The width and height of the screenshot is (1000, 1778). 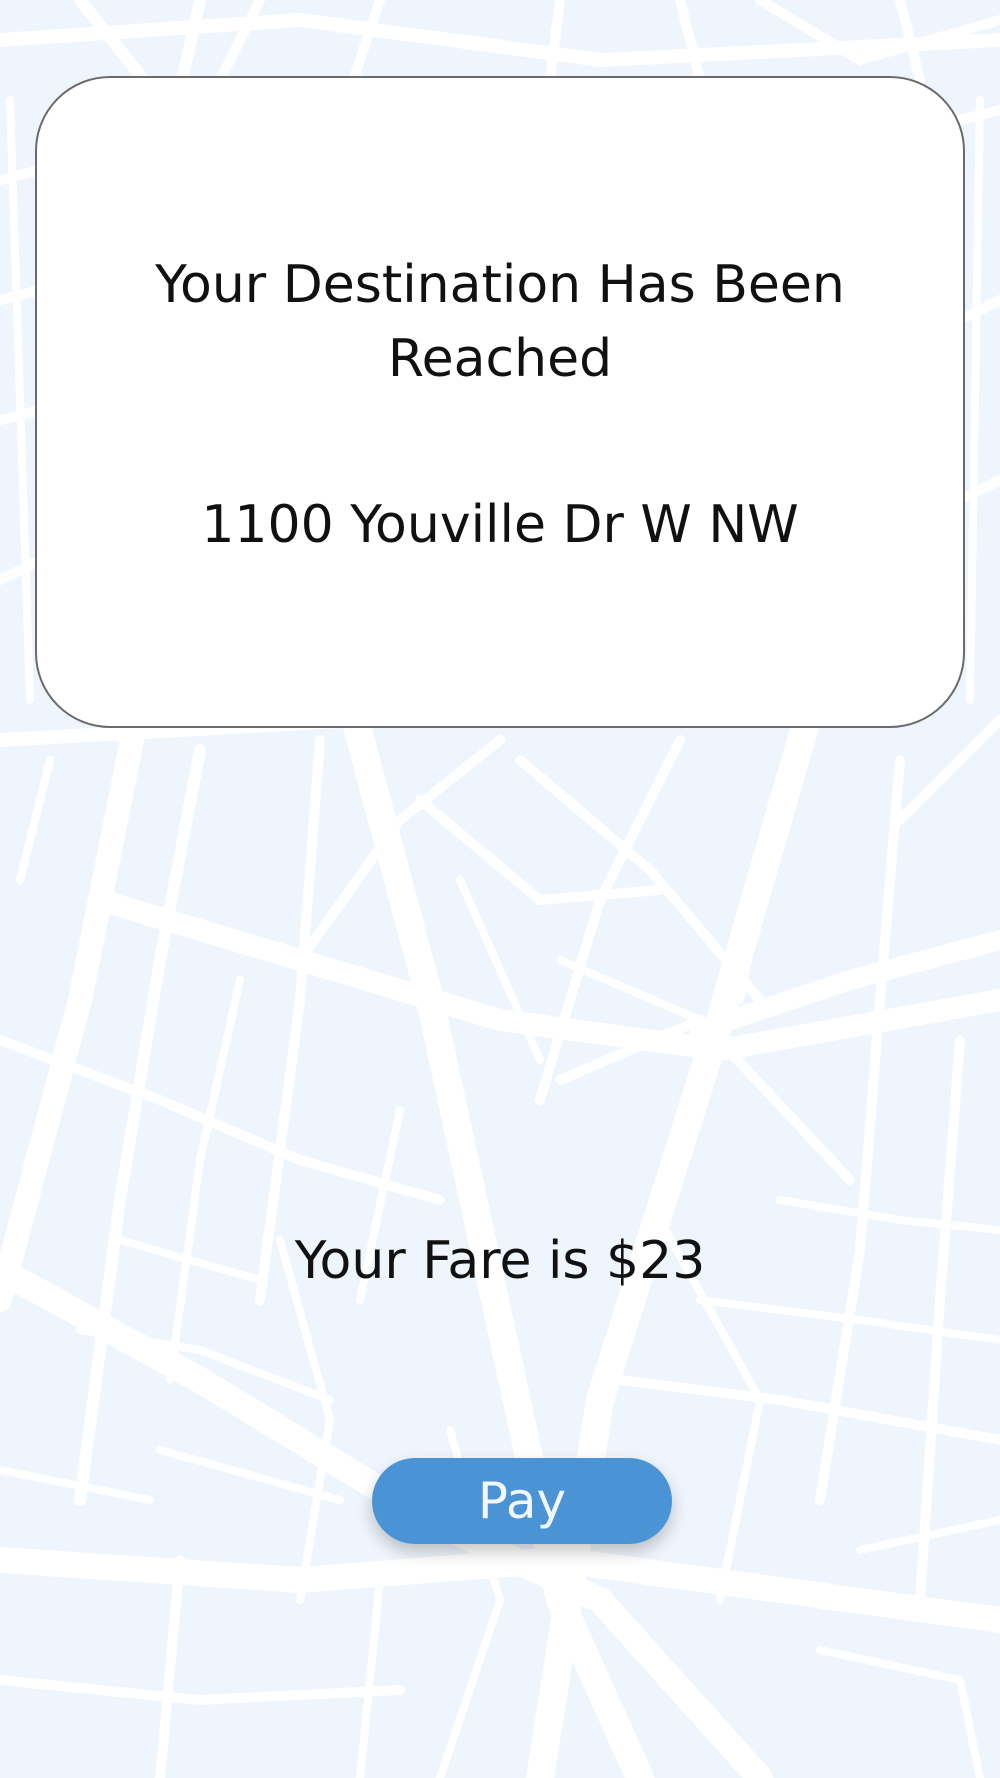 What do you see at coordinates (522, 1501) in the screenshot?
I see `pay-button: Pay` at bounding box center [522, 1501].